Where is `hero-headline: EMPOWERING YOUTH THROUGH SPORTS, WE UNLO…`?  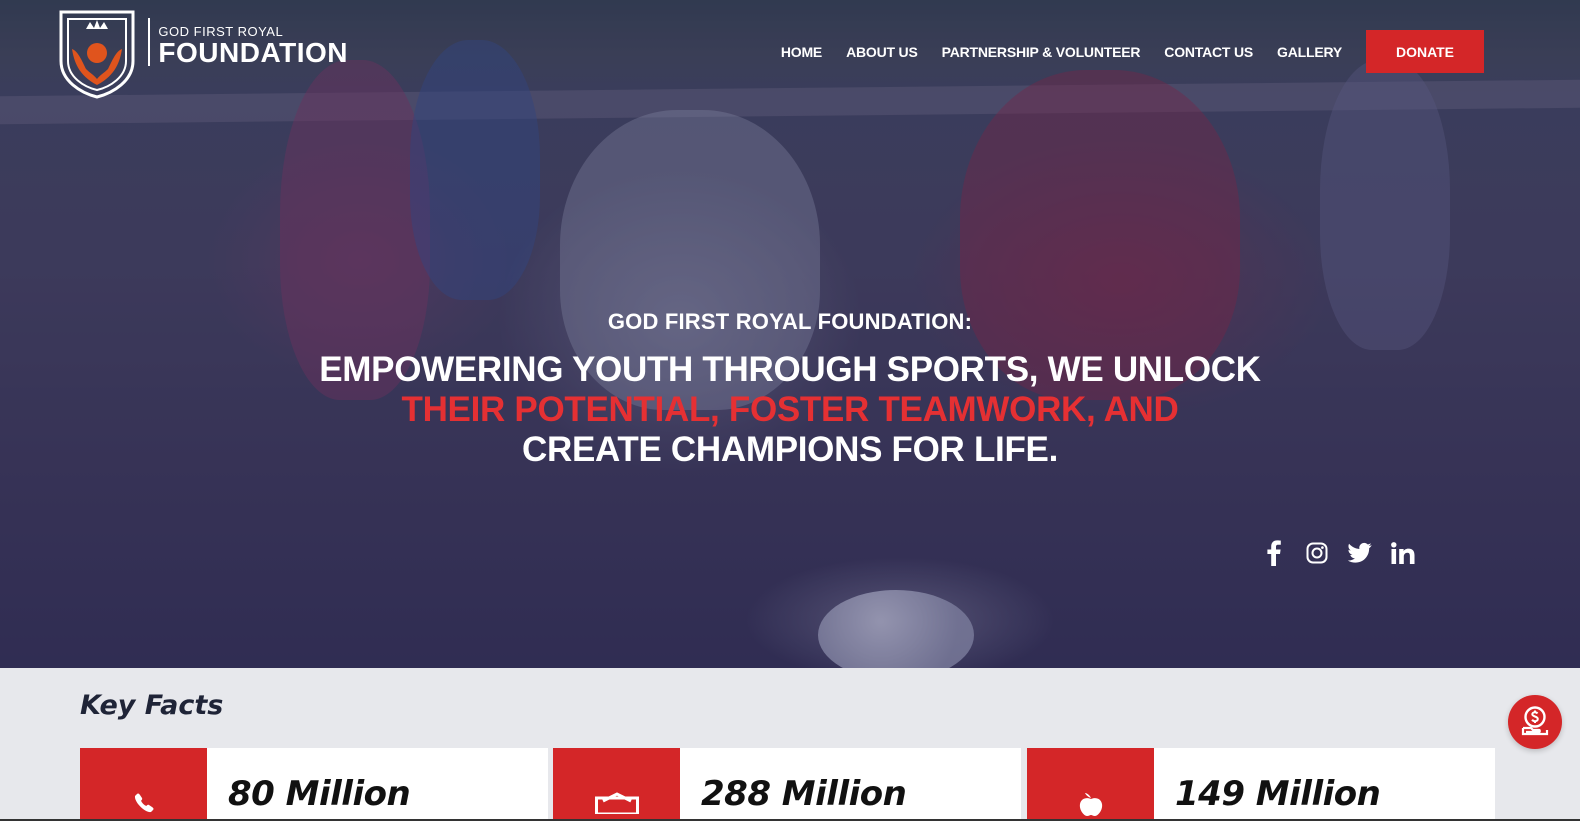
hero-headline: EMPOWERING YOUTH THROUGH SPORTS, WE UNLO… is located at coordinates (790, 410).